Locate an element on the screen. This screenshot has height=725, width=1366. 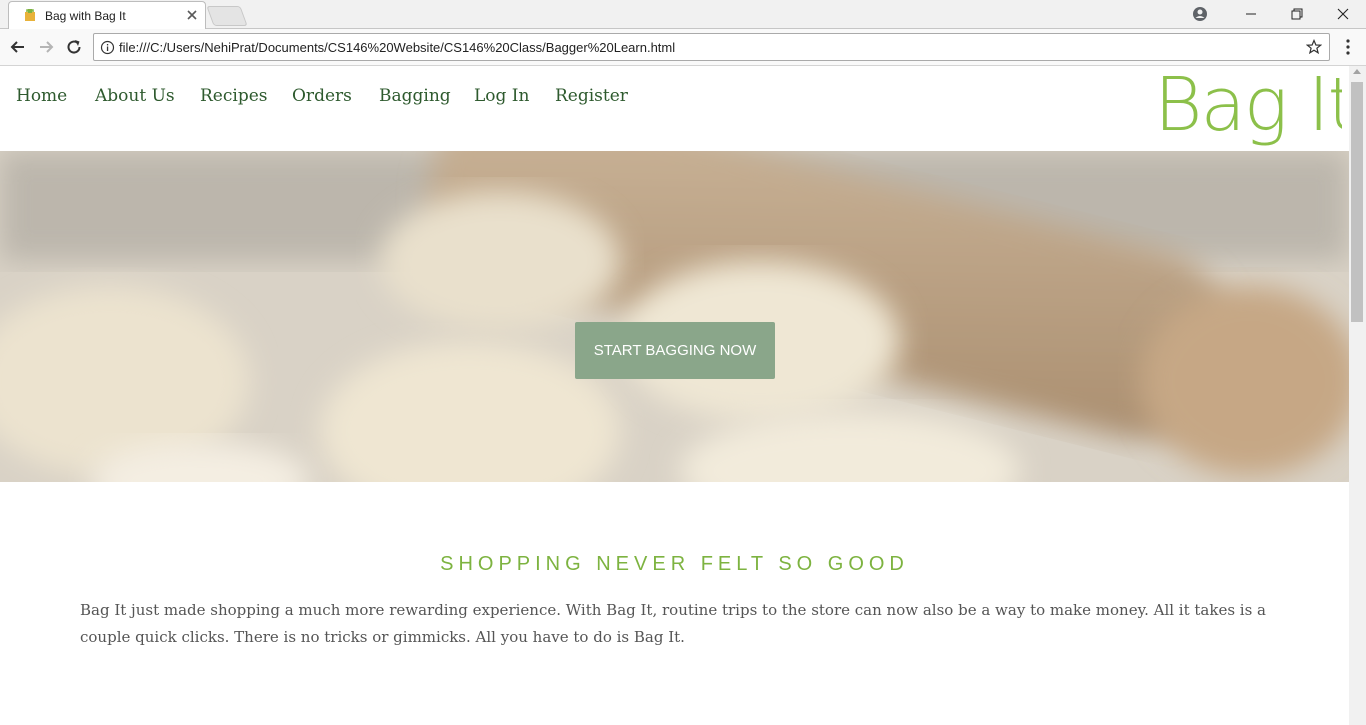
restore-icon is located at coordinates (1297, 14).